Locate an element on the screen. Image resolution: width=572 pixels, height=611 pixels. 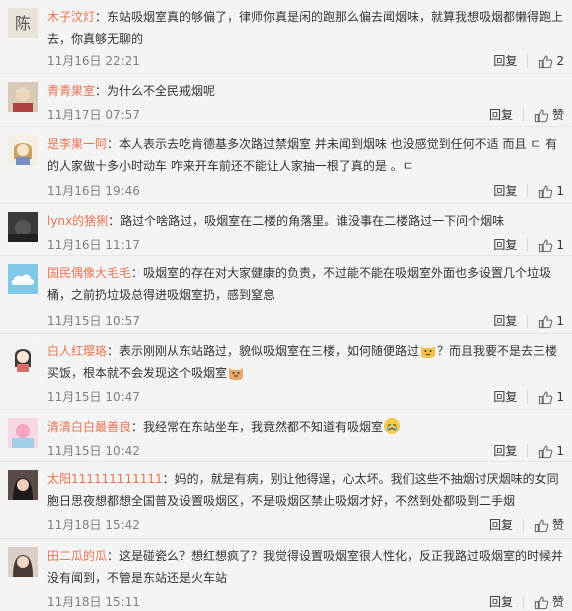
avatar: 陈 is located at coordinates (23, 23).